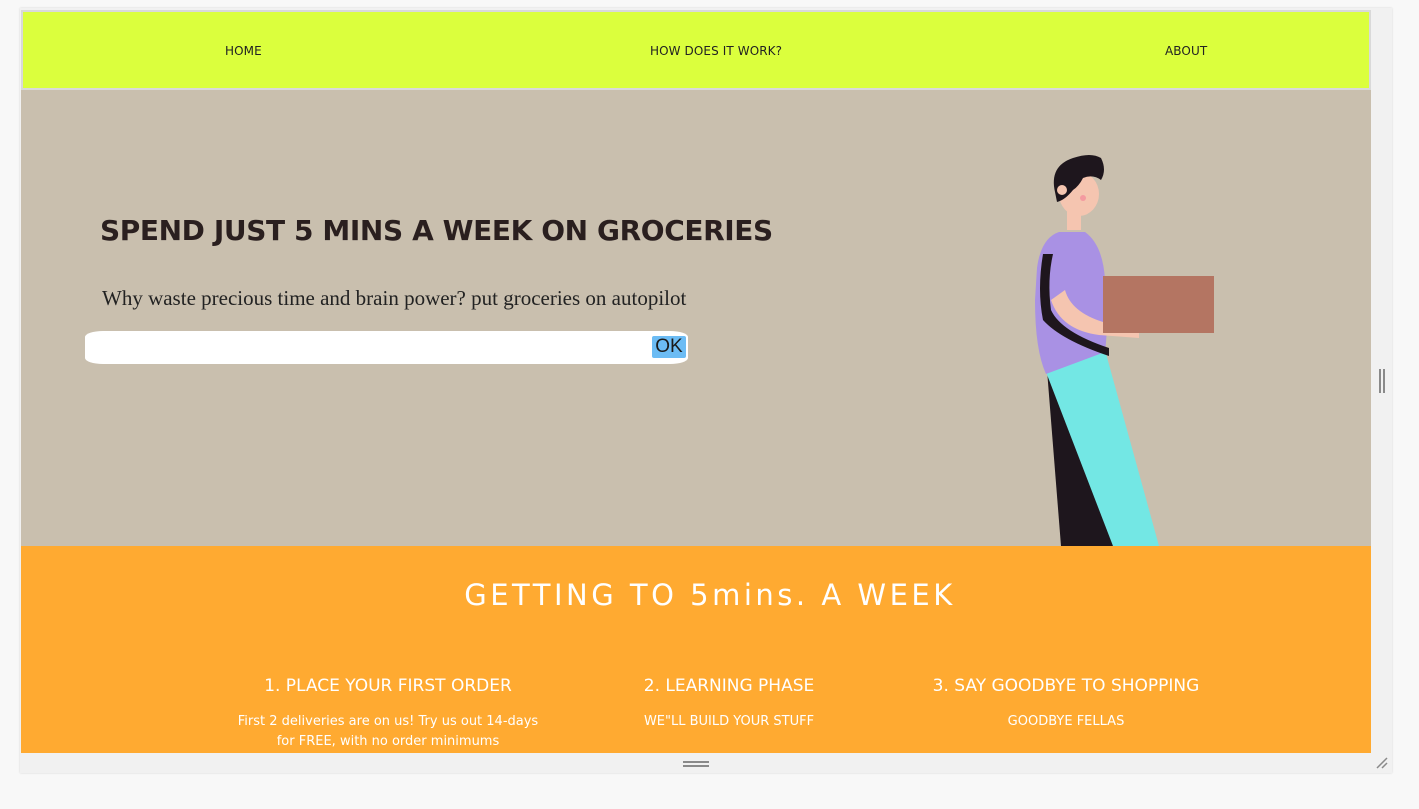 The height and width of the screenshot is (809, 1419). I want to click on signup-form: OK, so click(386, 347).